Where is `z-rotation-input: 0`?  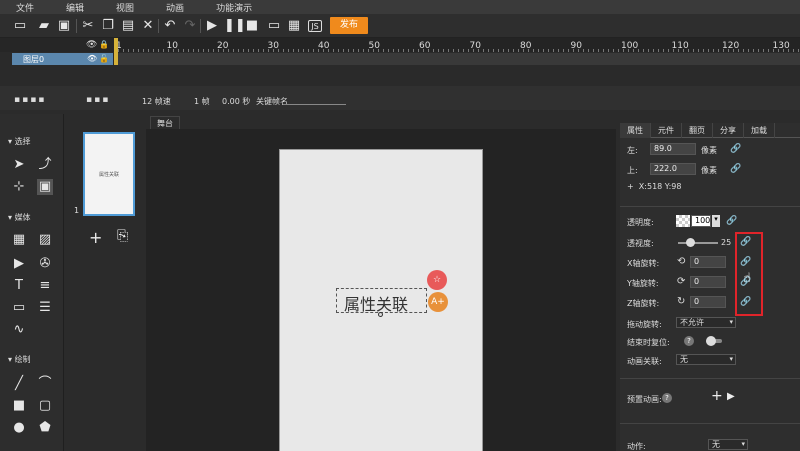
z-rotation-input: 0 is located at coordinates (708, 302).